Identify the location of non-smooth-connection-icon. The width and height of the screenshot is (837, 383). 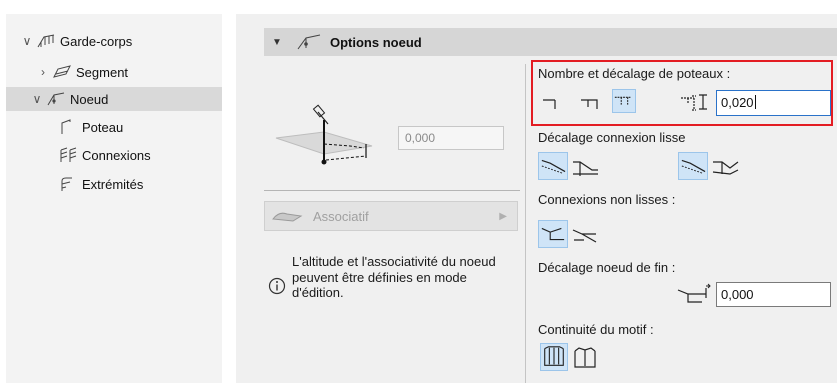
(553, 234).